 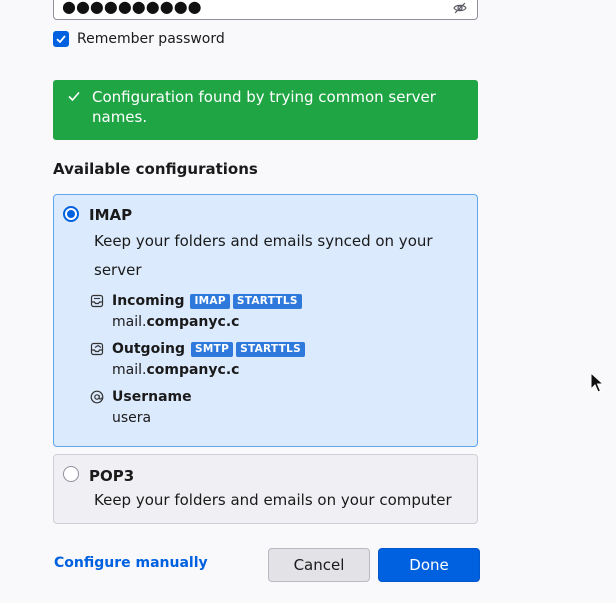 What do you see at coordinates (460, 8) in the screenshot?
I see `eye-slash-icon` at bounding box center [460, 8].